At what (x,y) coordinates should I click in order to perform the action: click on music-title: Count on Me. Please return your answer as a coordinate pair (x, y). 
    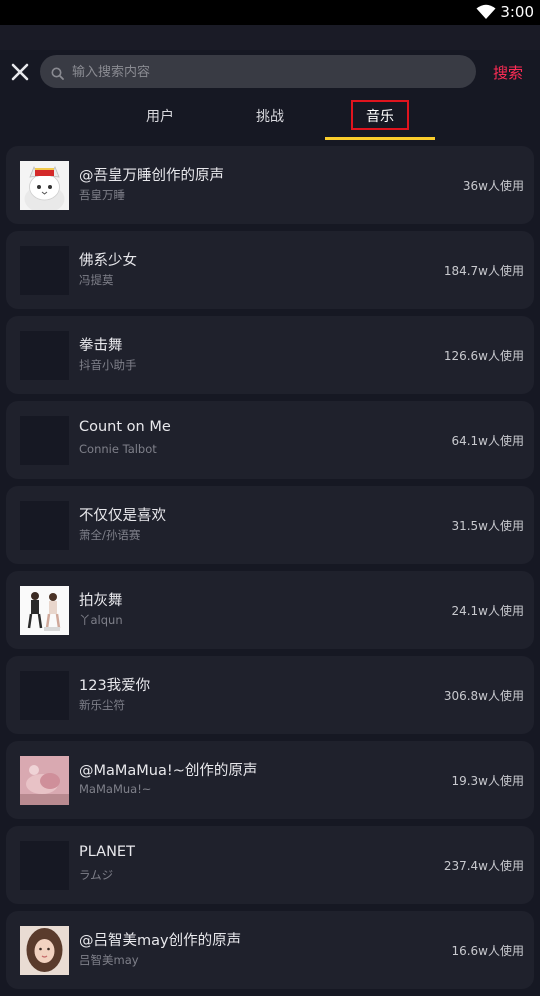
    Looking at the image, I should click on (125, 427).